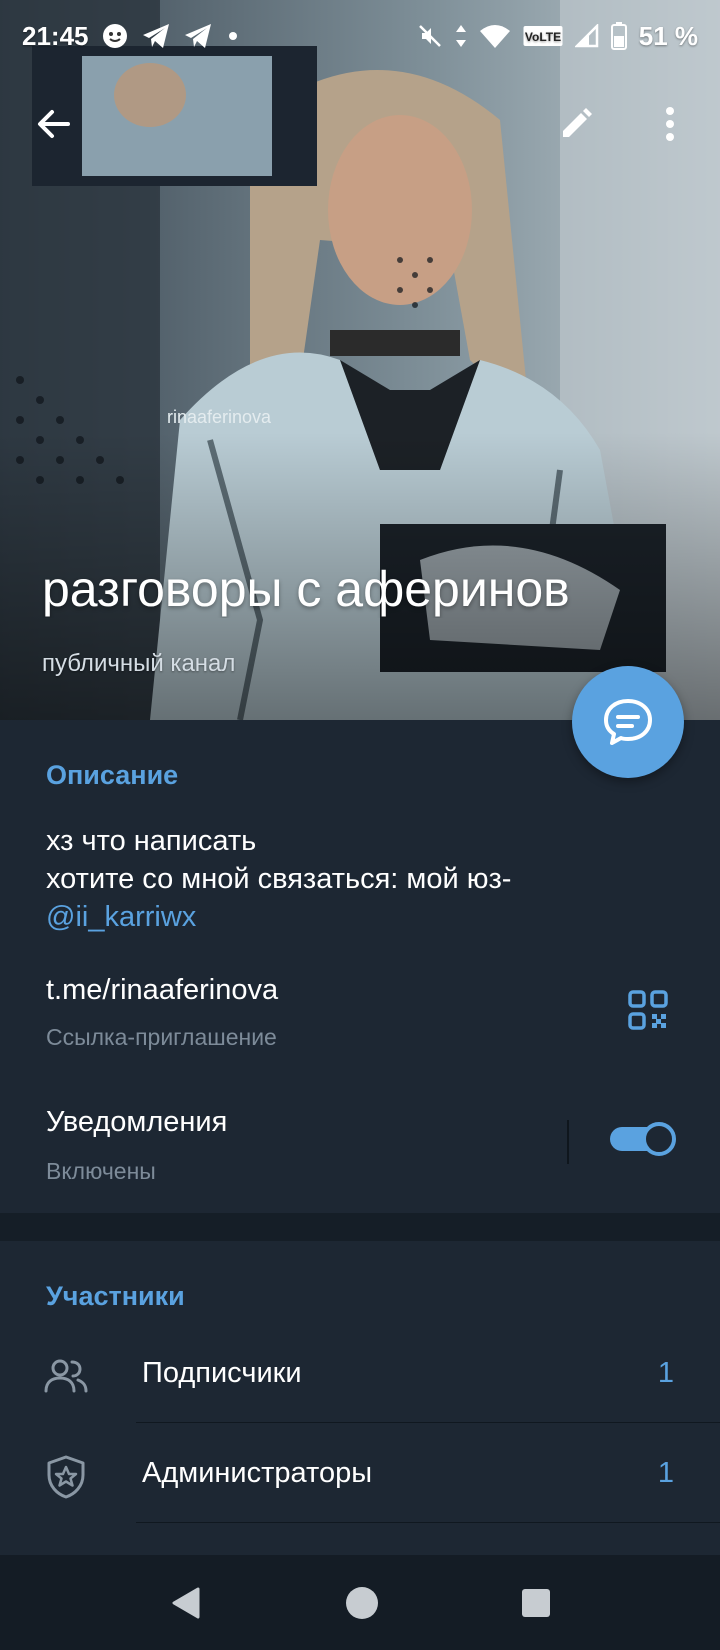 Image resolution: width=720 pixels, height=1650 pixels. I want to click on back-triangle-icon, so click(186, 1603).